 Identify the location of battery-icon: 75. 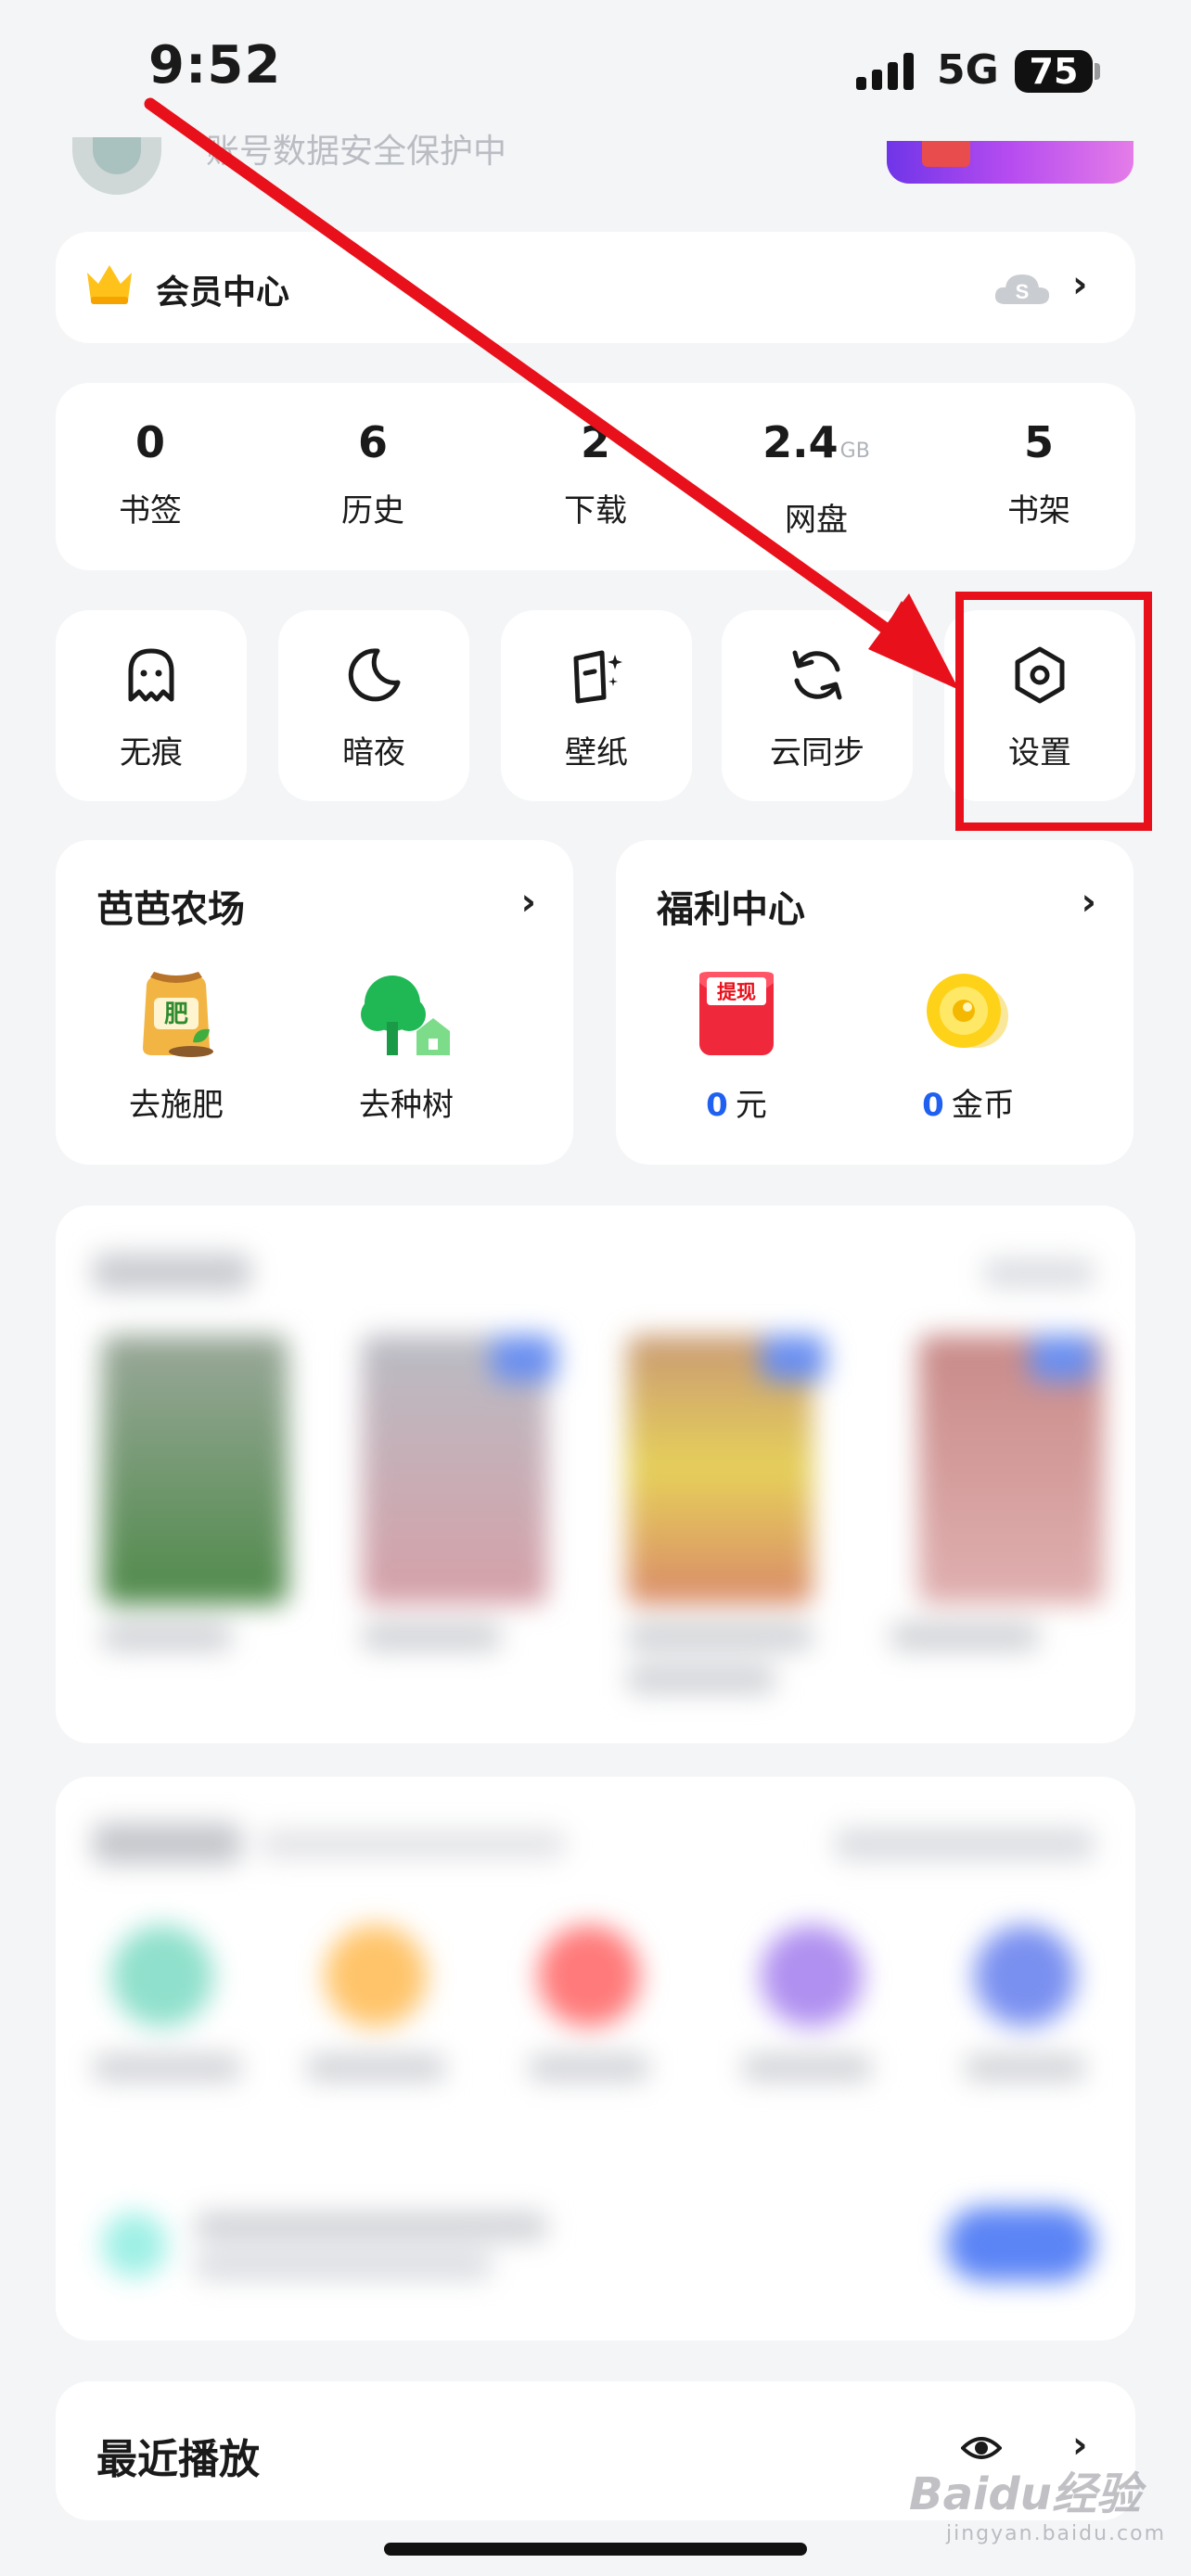
(1054, 71).